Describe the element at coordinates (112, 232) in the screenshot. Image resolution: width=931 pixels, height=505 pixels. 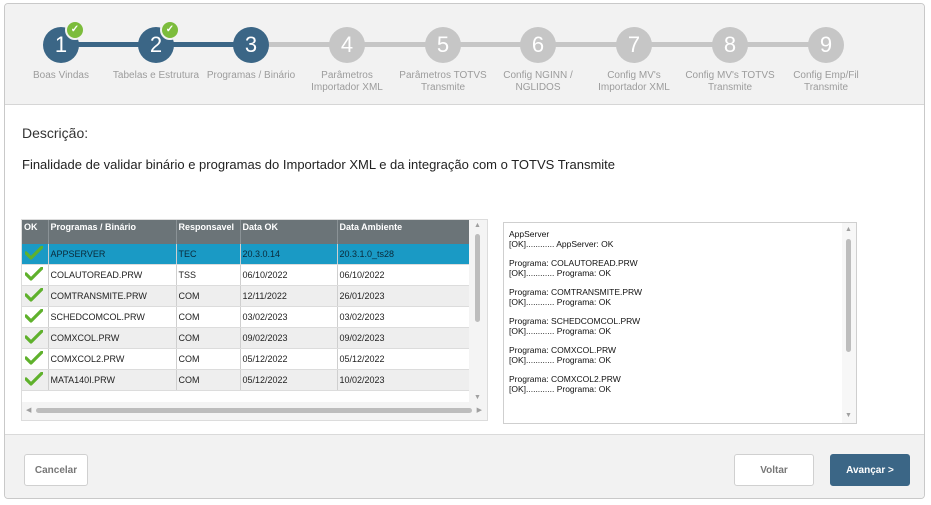
I see `column-header-program: Programas / Binário` at that location.